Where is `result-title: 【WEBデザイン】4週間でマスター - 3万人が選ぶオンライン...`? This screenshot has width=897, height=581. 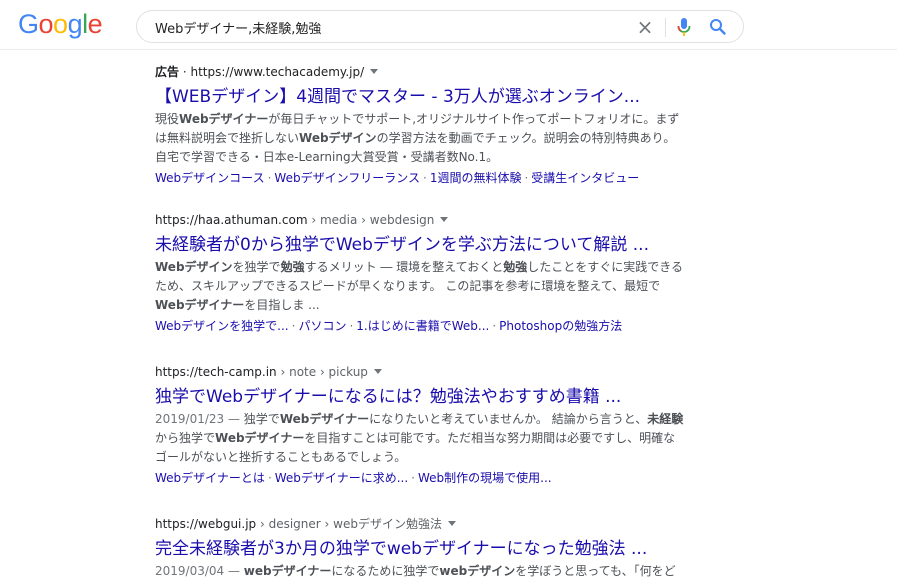 result-title: 【WEBデザイン】4週間でマスター - 3万人が選ぶオンライン... is located at coordinates (415, 97).